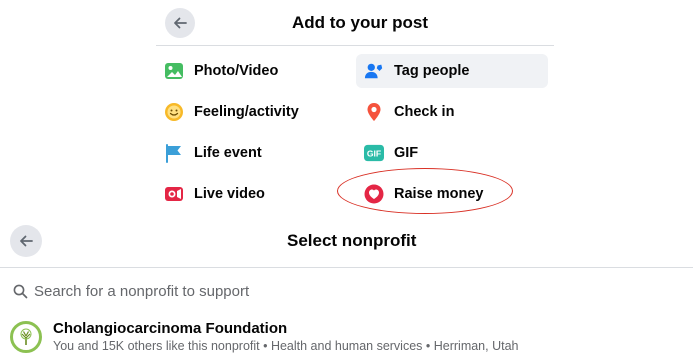 This screenshot has width=693, height=355. What do you see at coordinates (174, 194) in the screenshot?
I see `live-video-icon` at bounding box center [174, 194].